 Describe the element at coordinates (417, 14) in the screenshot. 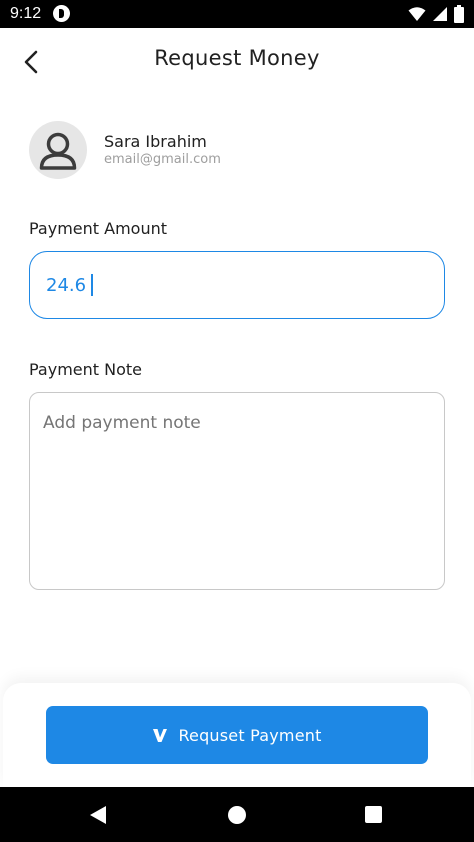

I see `wifi-icon` at that location.